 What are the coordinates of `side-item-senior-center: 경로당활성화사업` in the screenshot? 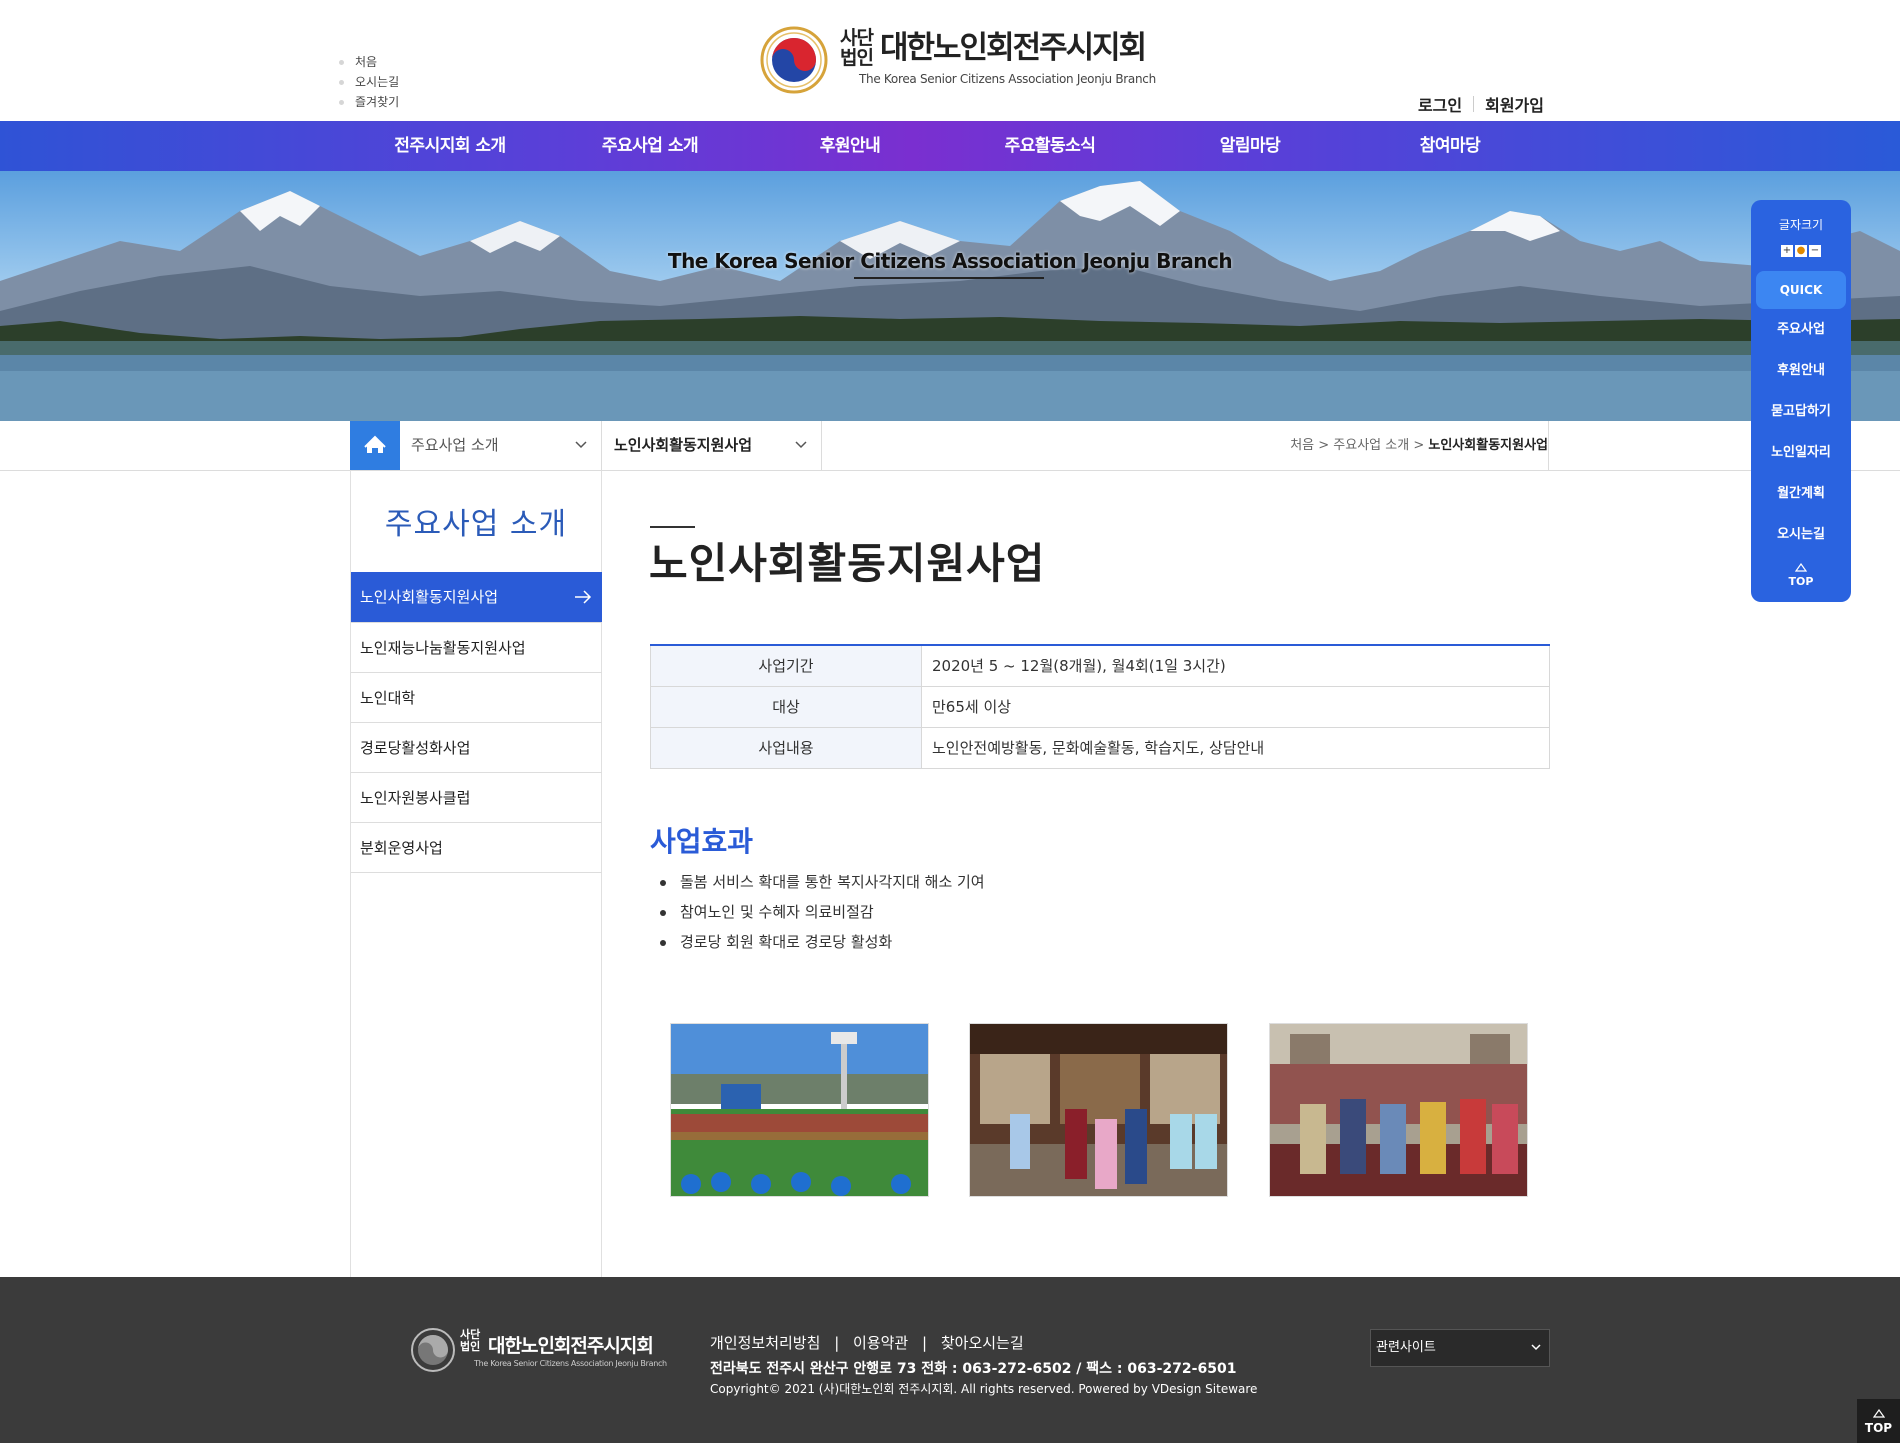 It's located at (476, 748).